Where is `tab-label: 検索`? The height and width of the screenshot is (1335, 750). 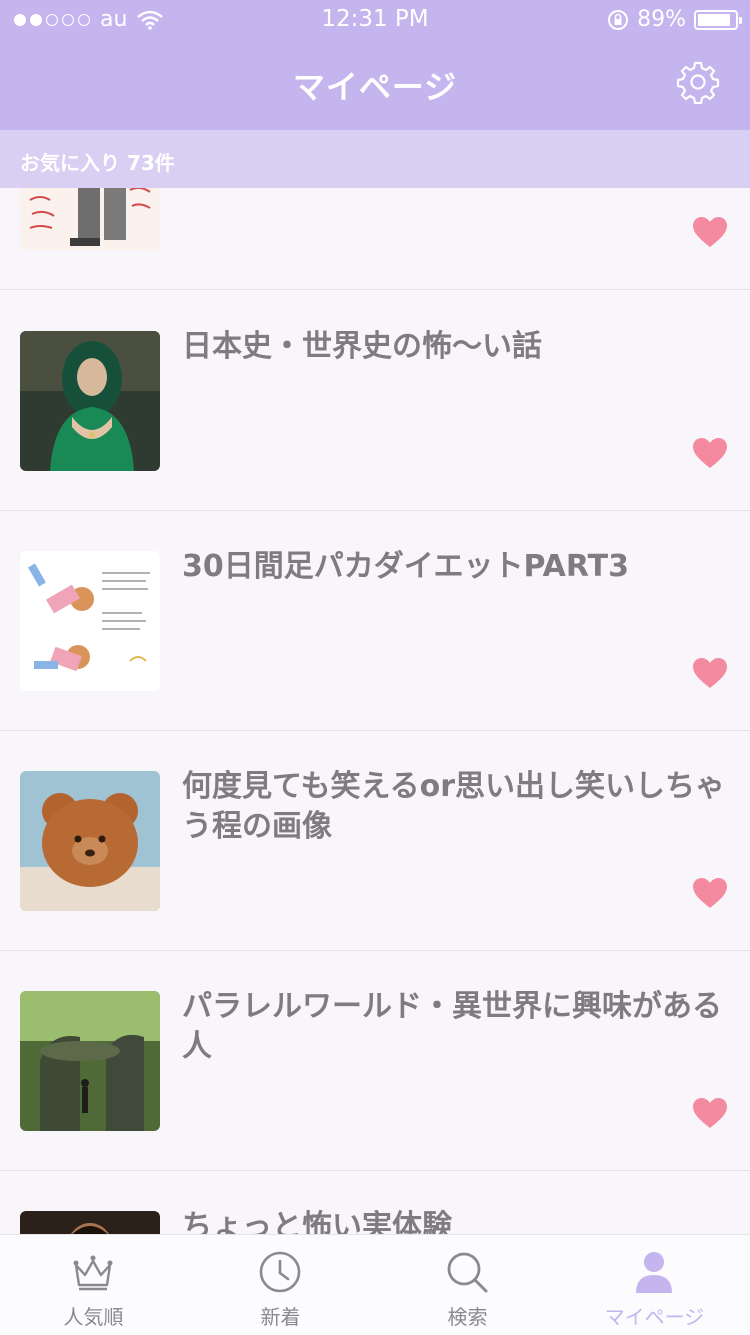 tab-label: 検索 is located at coordinates (467, 1317).